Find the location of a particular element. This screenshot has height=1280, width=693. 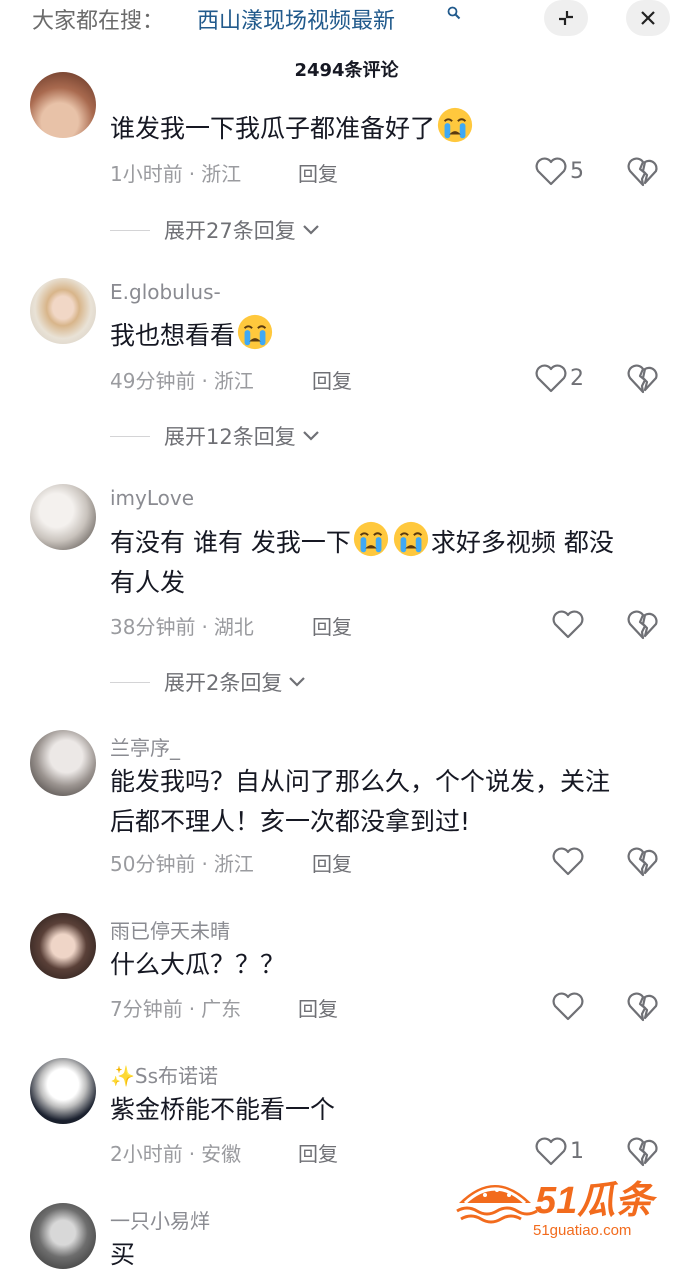

collapse-button is located at coordinates (566, 18).